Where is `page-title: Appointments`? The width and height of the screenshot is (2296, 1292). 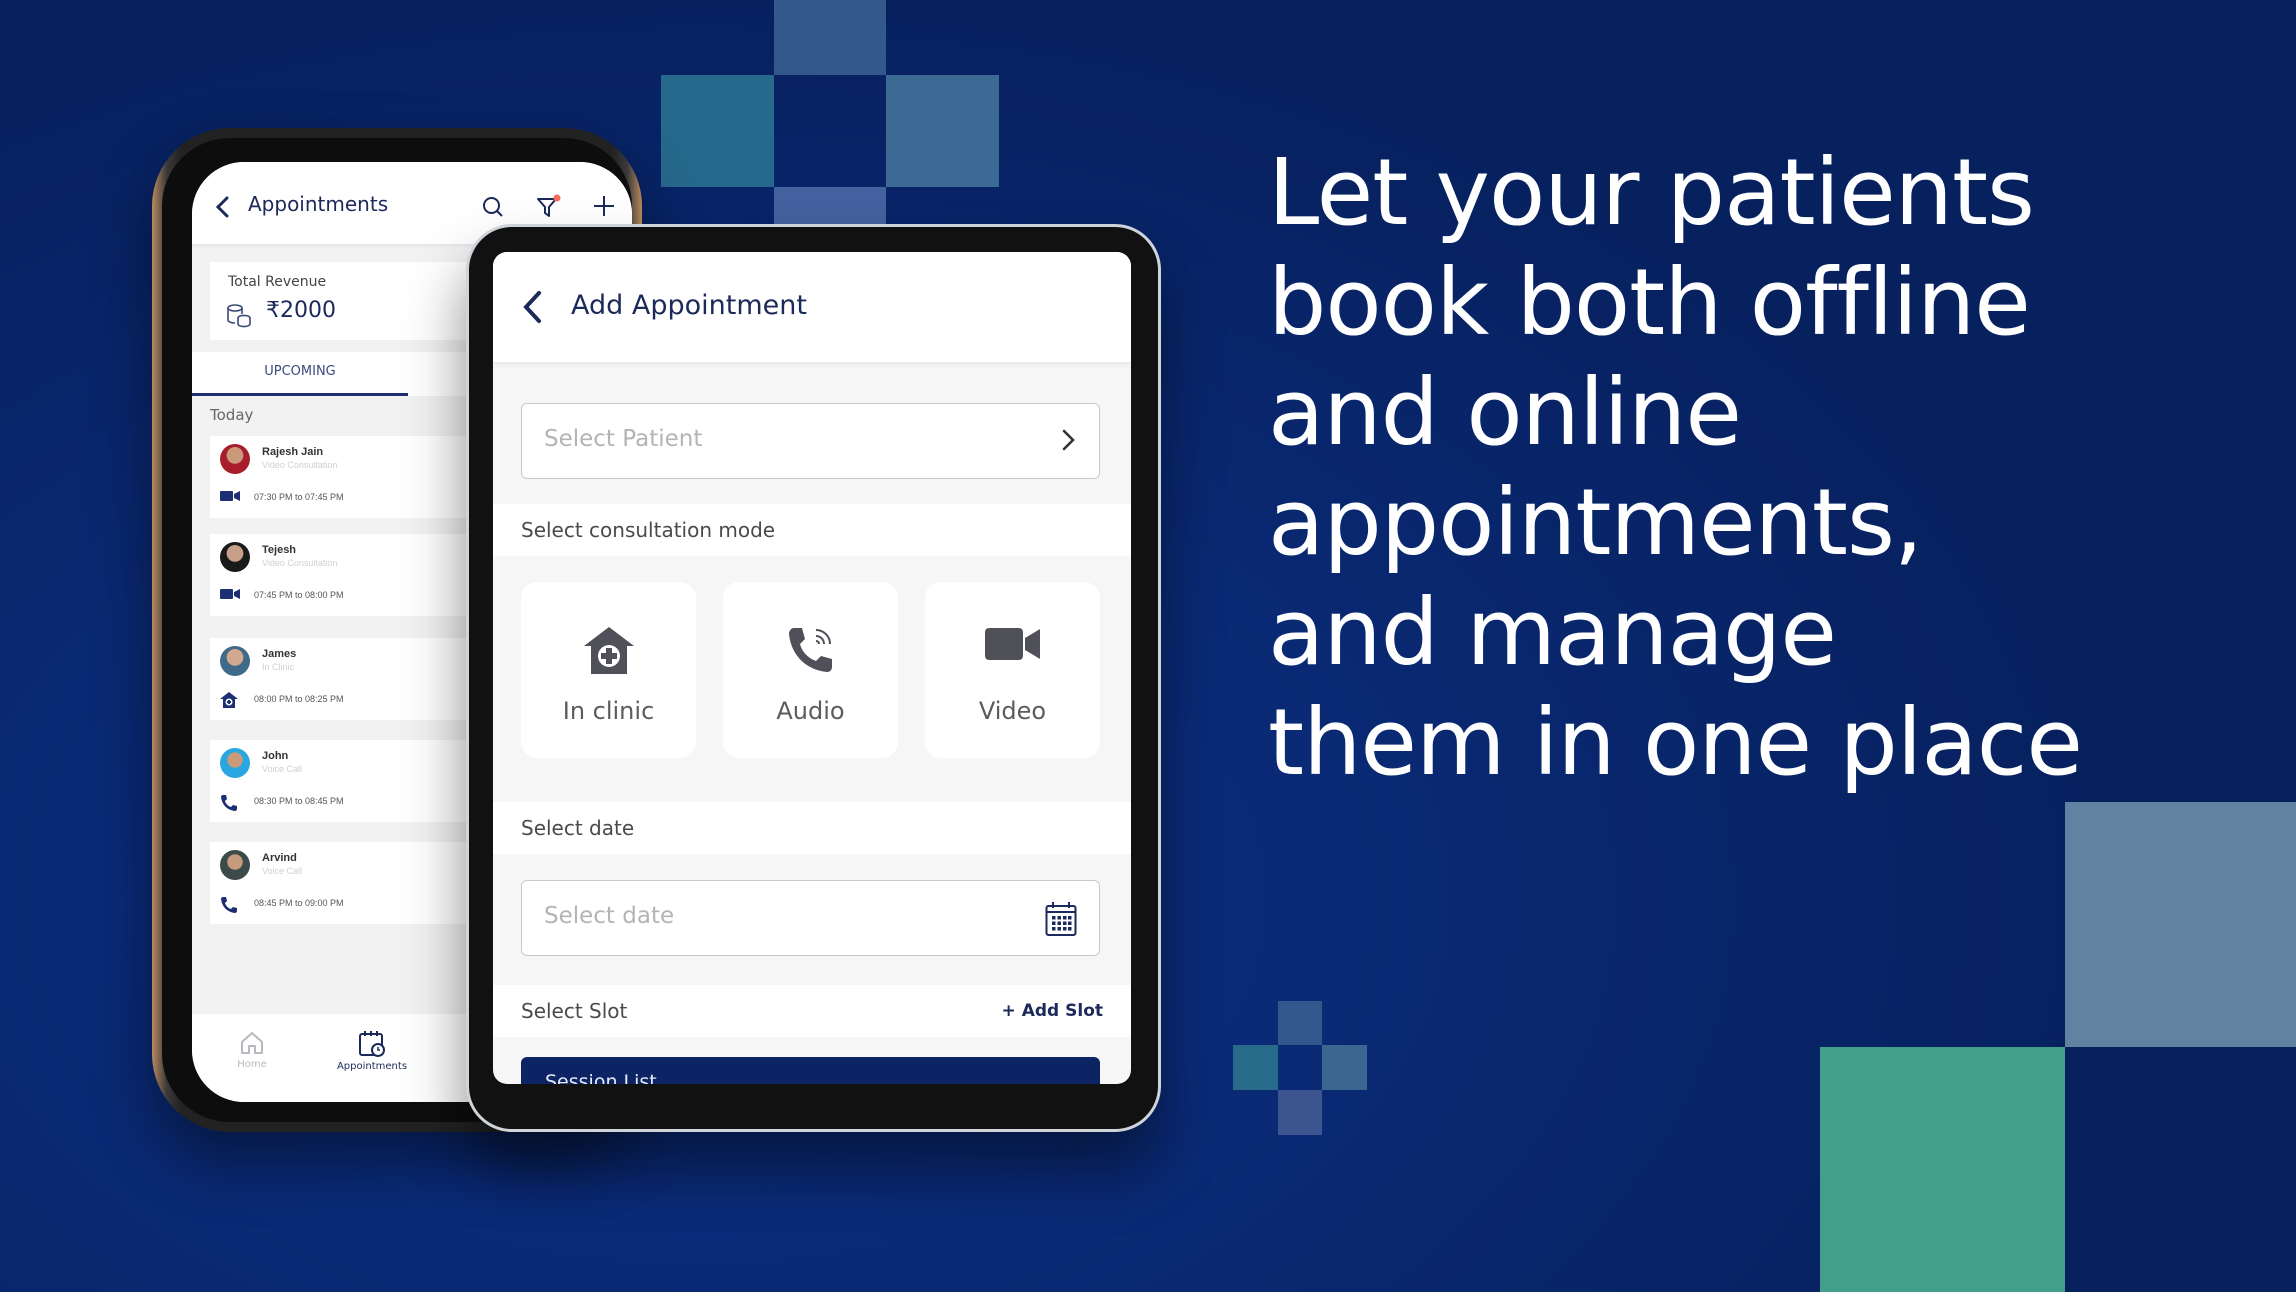 page-title: Appointments is located at coordinates (318, 204).